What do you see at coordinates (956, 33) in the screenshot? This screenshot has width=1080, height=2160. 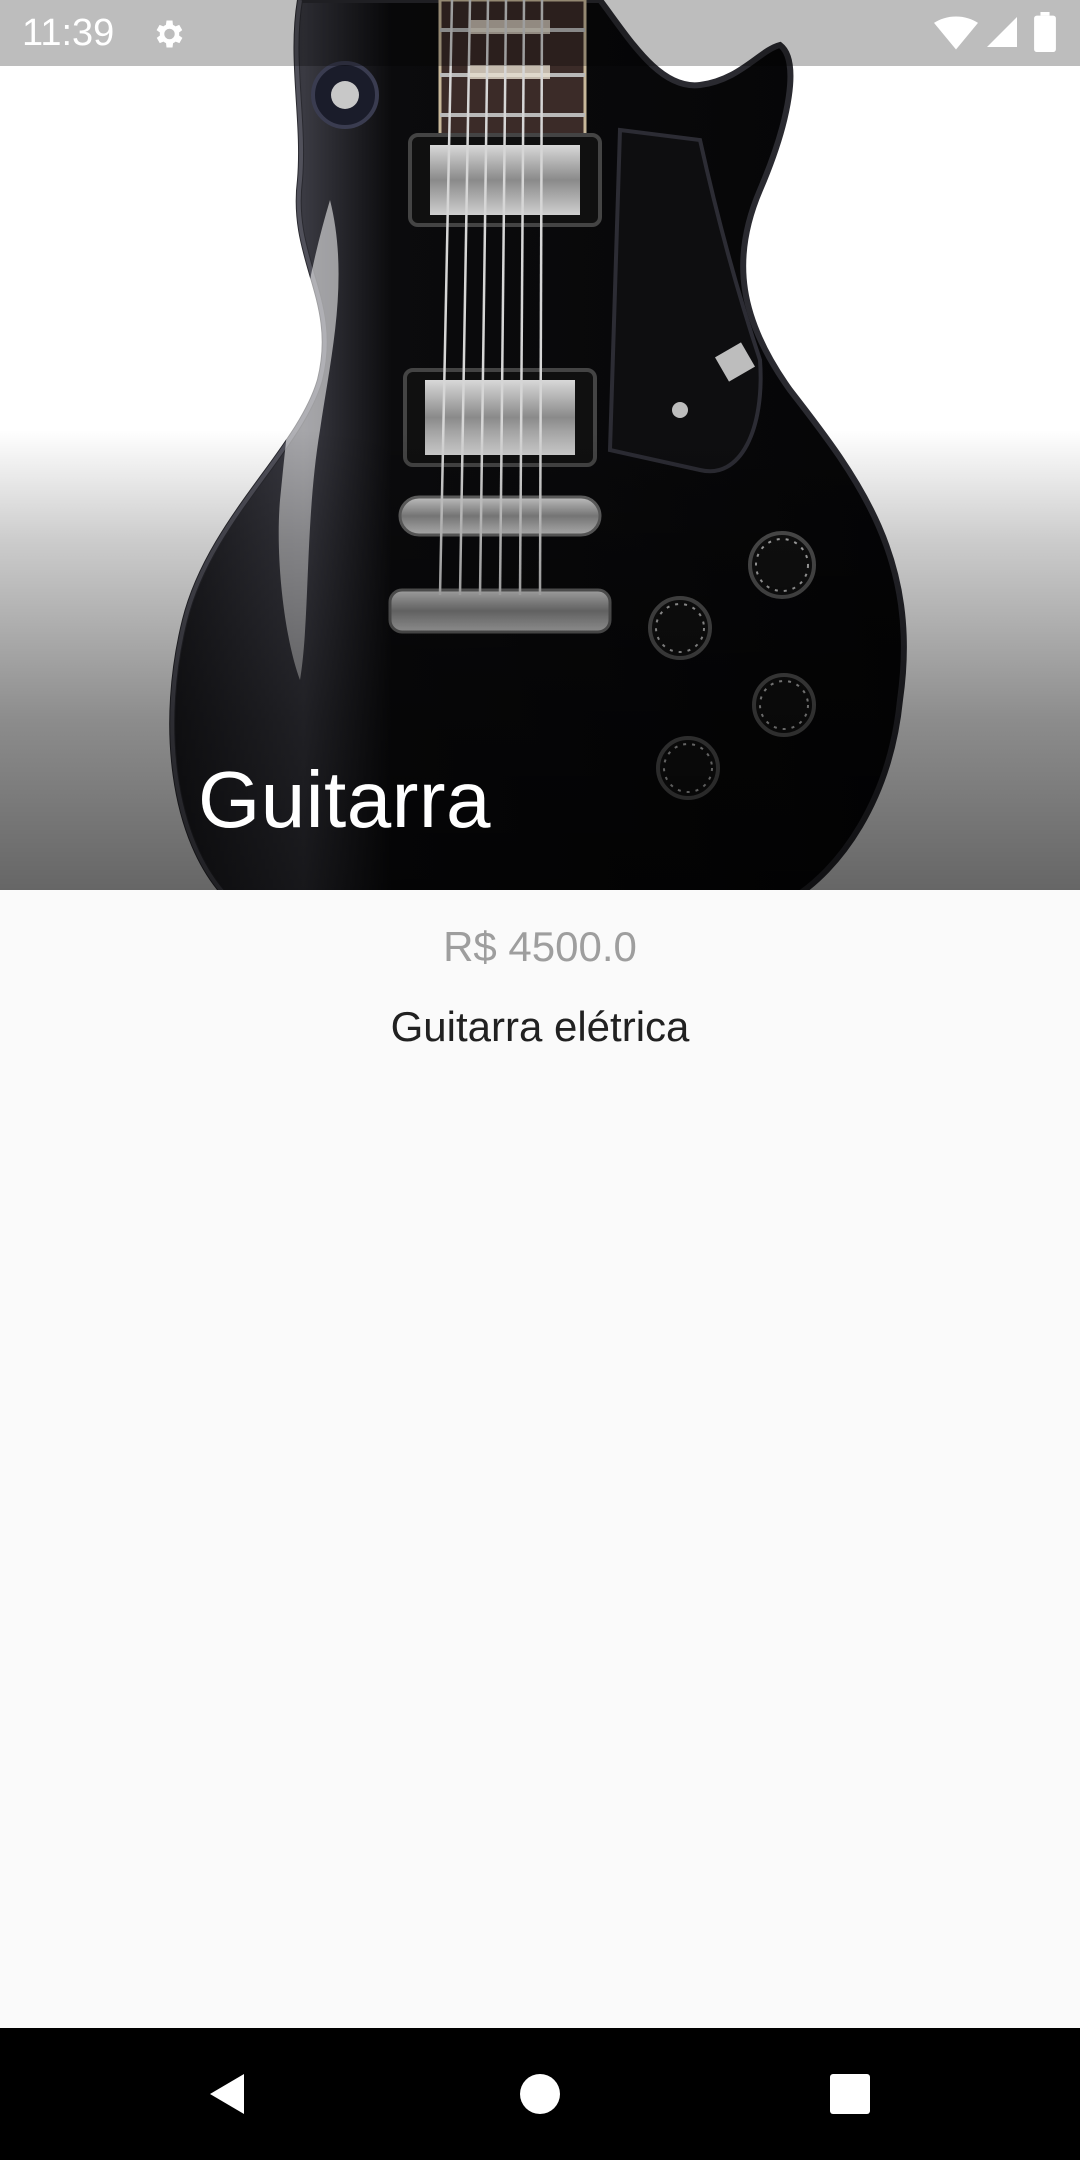 I see `wifi-icon` at bounding box center [956, 33].